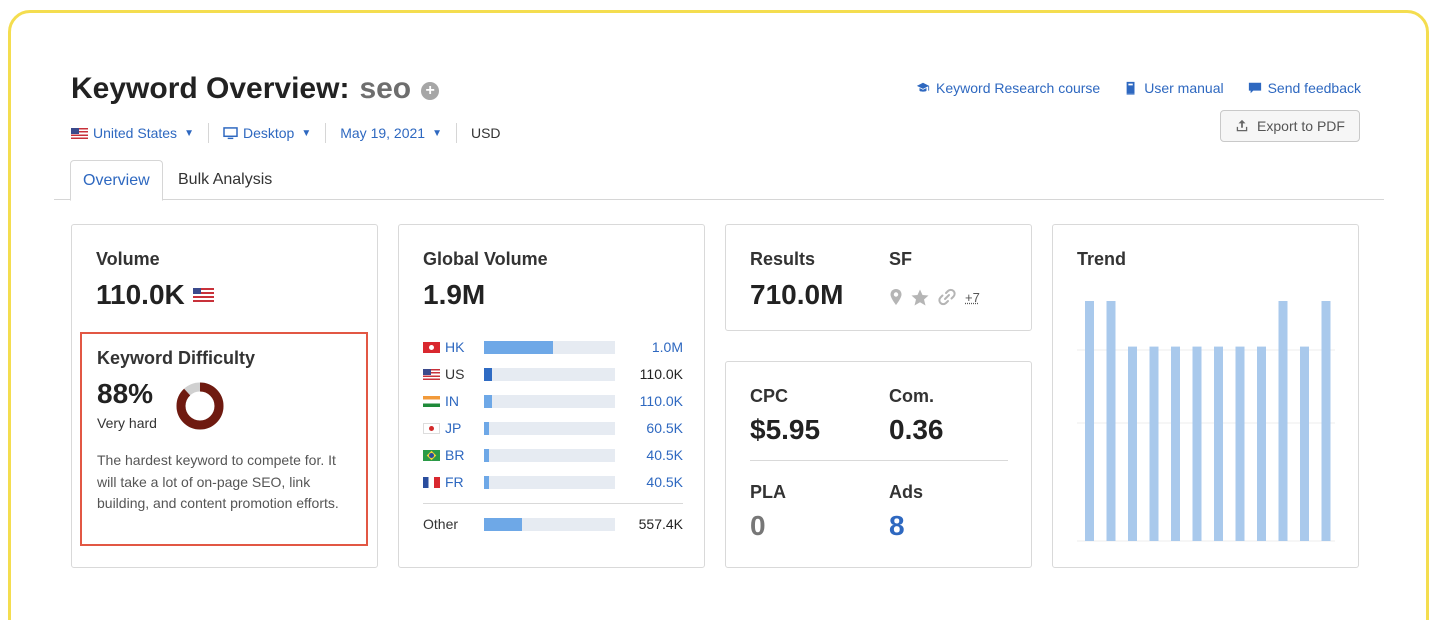 The width and height of the screenshot is (1431, 620). I want to click on country-code: IN, so click(452, 401).